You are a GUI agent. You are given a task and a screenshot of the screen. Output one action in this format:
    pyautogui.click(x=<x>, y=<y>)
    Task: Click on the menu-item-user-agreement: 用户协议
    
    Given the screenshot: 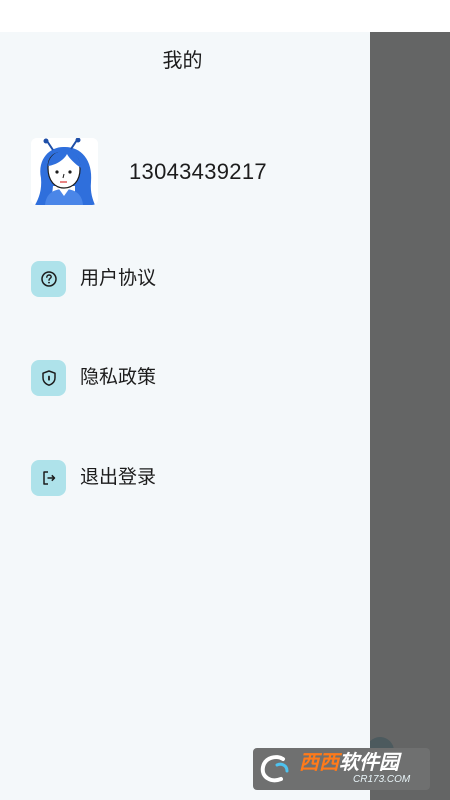 What is the action you would take?
    pyautogui.click(x=191, y=279)
    